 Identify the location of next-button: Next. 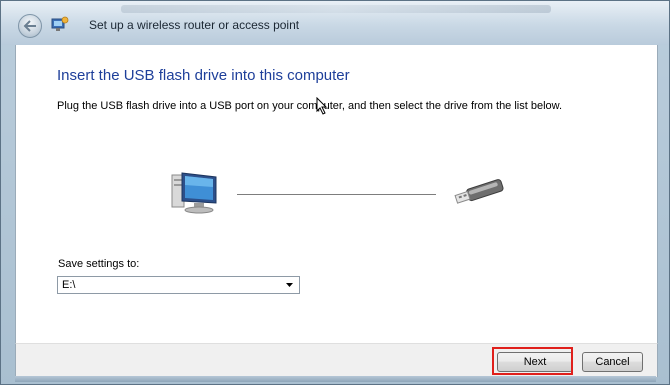
(535, 362).